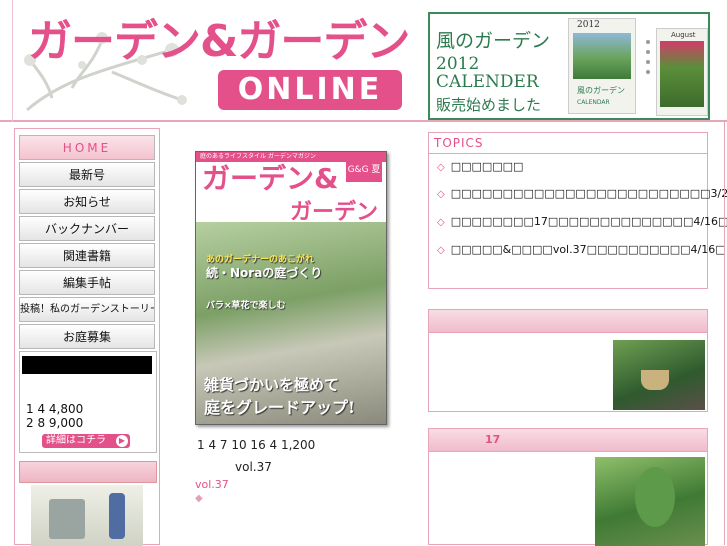 The image size is (727, 546). Describe the element at coordinates (219, 41) in the screenshot. I see `logo-text: ガーデン&ガーデン` at that location.